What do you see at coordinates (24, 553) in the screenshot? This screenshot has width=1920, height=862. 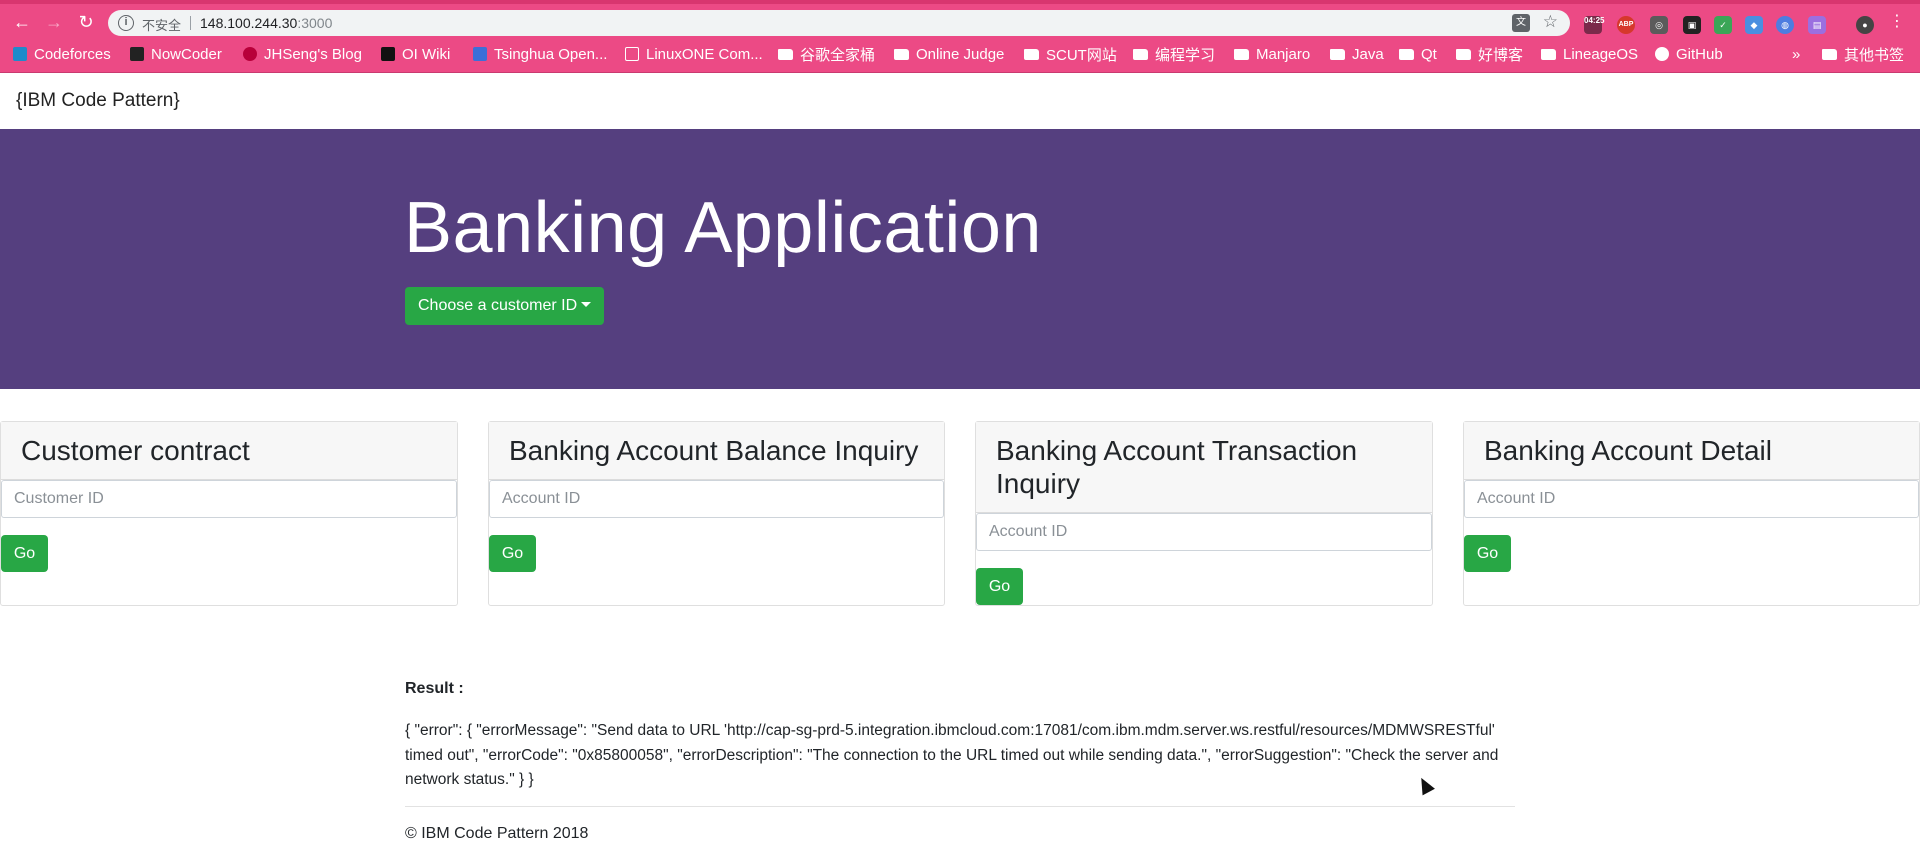 I see `customer-contract-go-button: Go` at bounding box center [24, 553].